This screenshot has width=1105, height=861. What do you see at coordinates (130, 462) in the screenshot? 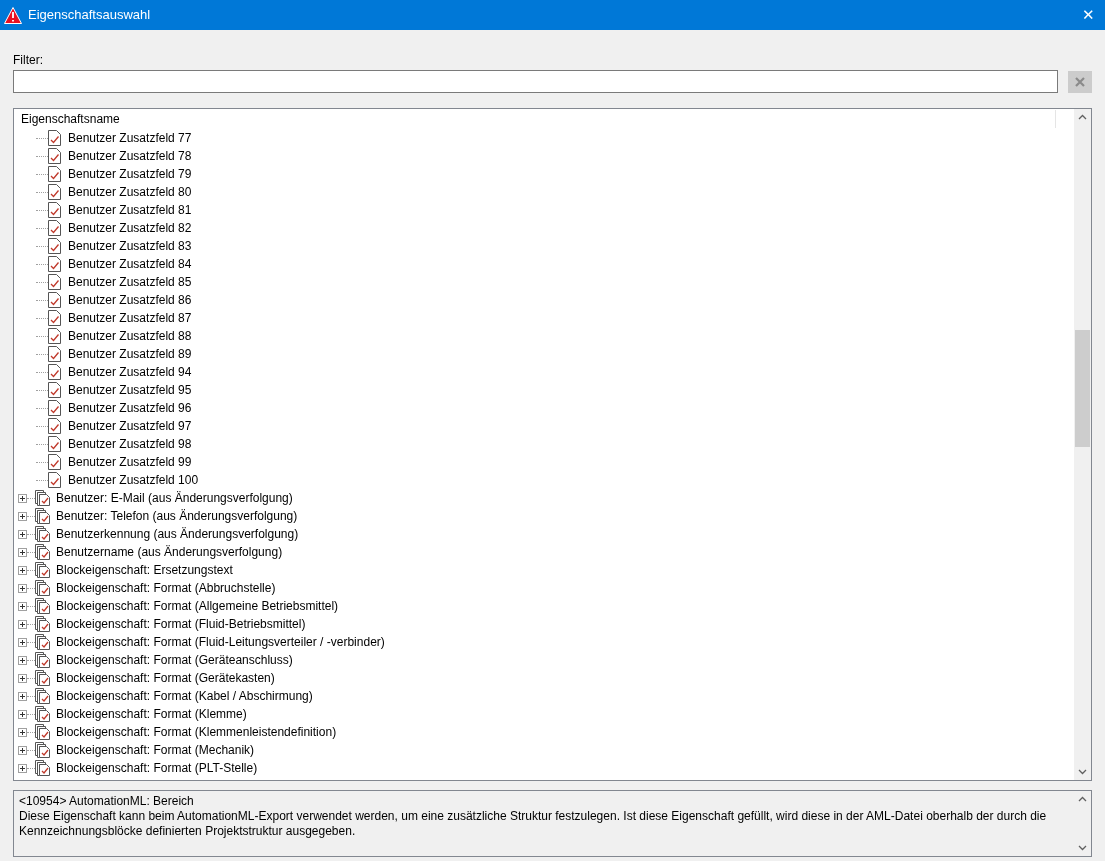
I see `tree-item: Benutzer Zusatzfeld 99` at bounding box center [130, 462].